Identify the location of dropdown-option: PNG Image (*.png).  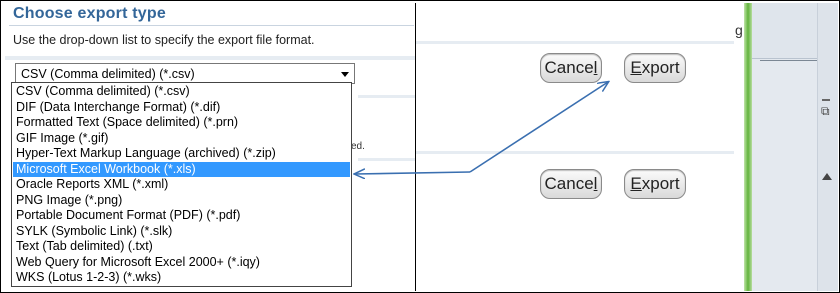
(181, 200).